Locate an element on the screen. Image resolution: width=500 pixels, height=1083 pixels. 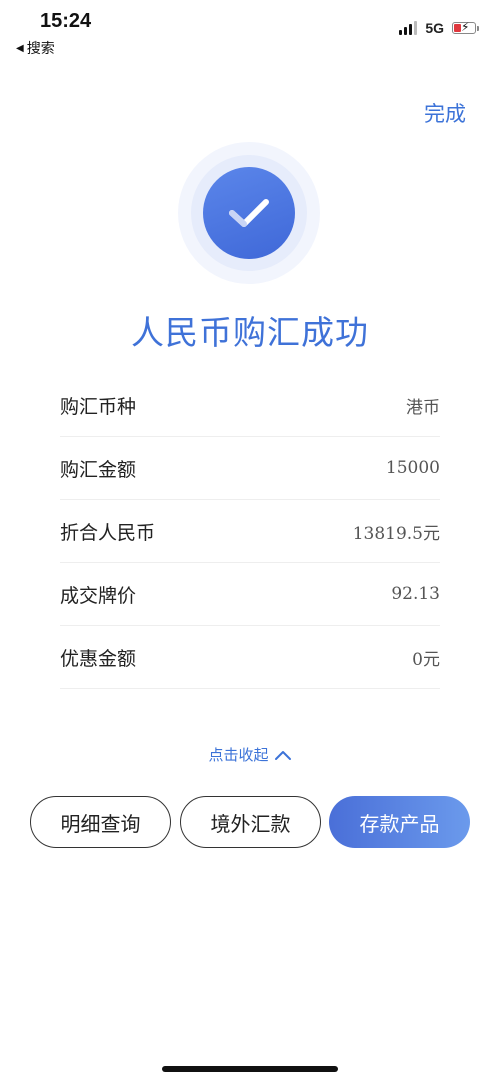
detail-row-exchange-rate: 成交牌价 92.13 is located at coordinates (250, 594).